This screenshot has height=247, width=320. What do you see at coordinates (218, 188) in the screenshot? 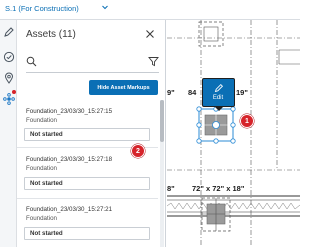
I see `dimension-label: 72" x 72" x 18"` at bounding box center [218, 188].